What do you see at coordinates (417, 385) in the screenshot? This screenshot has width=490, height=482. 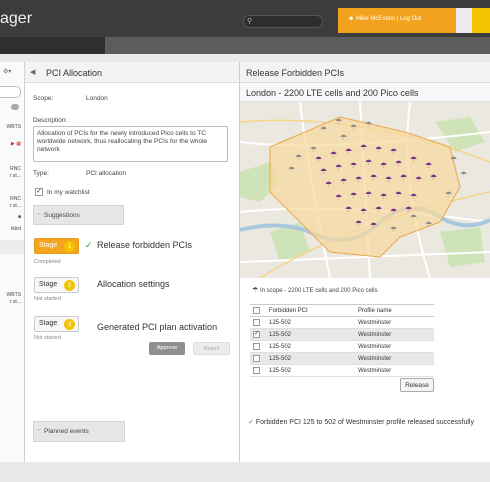 I see `release-button: Release` at bounding box center [417, 385].